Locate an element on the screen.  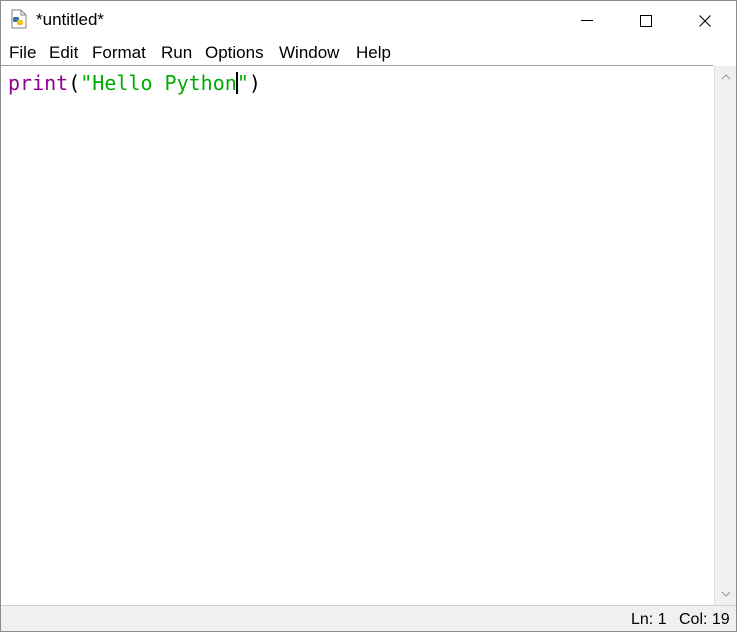
menu-bar: File Edit Format Run Options Window Help is located at coordinates (368, 52).